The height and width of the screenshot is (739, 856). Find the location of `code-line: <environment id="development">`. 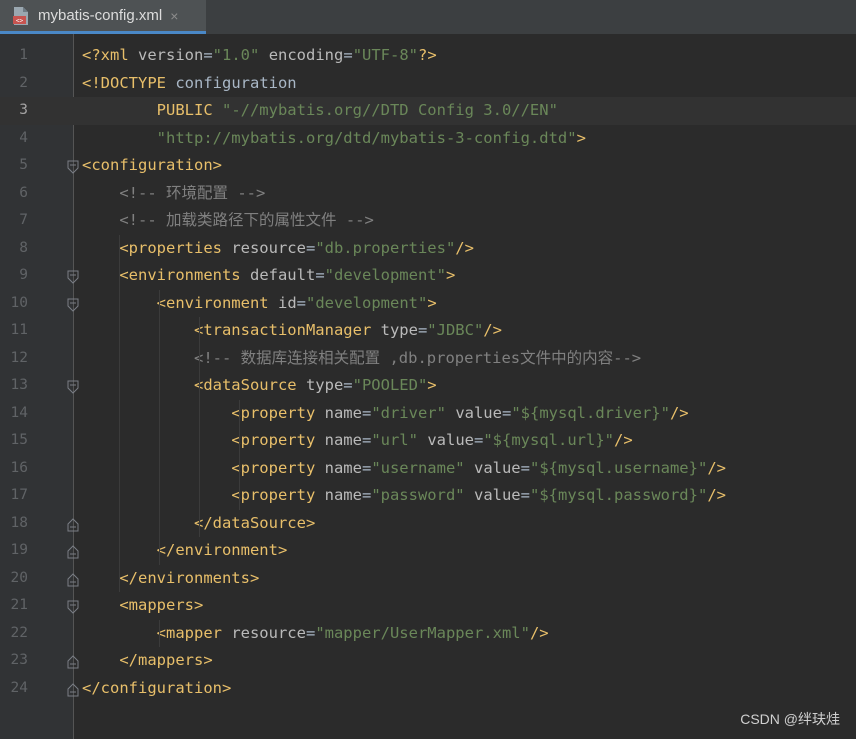

code-line: <environment id="development"> is located at coordinates (259, 304).